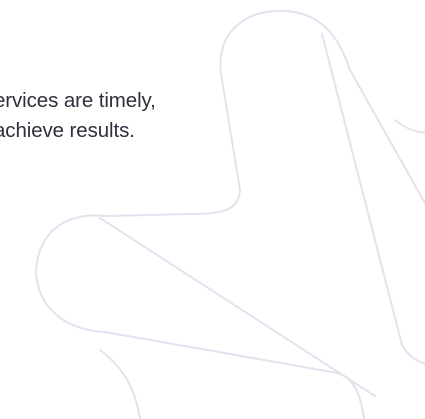  Describe the element at coordinates (78, 100) in the screenshot. I see `tagline-line-1: ervices are timely,` at that location.